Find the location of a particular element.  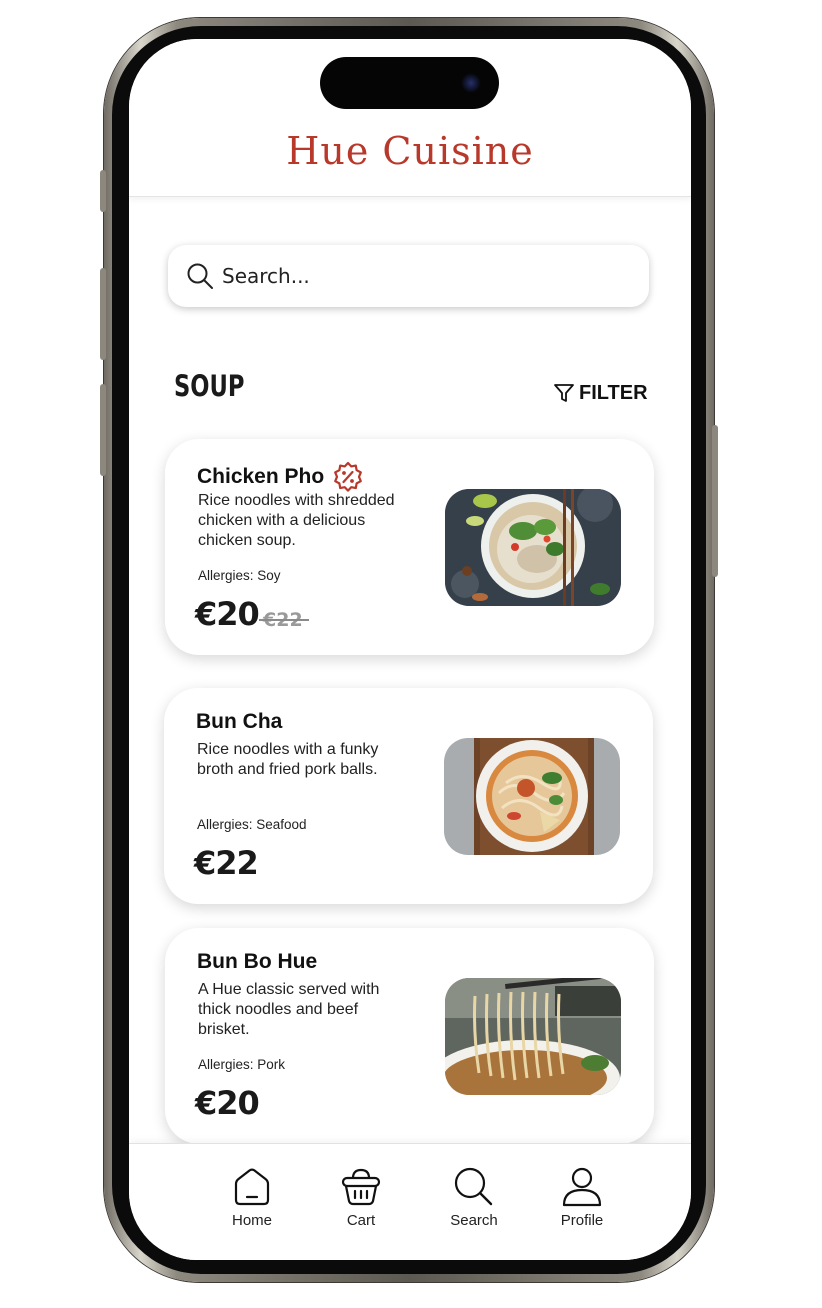

nav-profile: Profile is located at coordinates (582, 1201).